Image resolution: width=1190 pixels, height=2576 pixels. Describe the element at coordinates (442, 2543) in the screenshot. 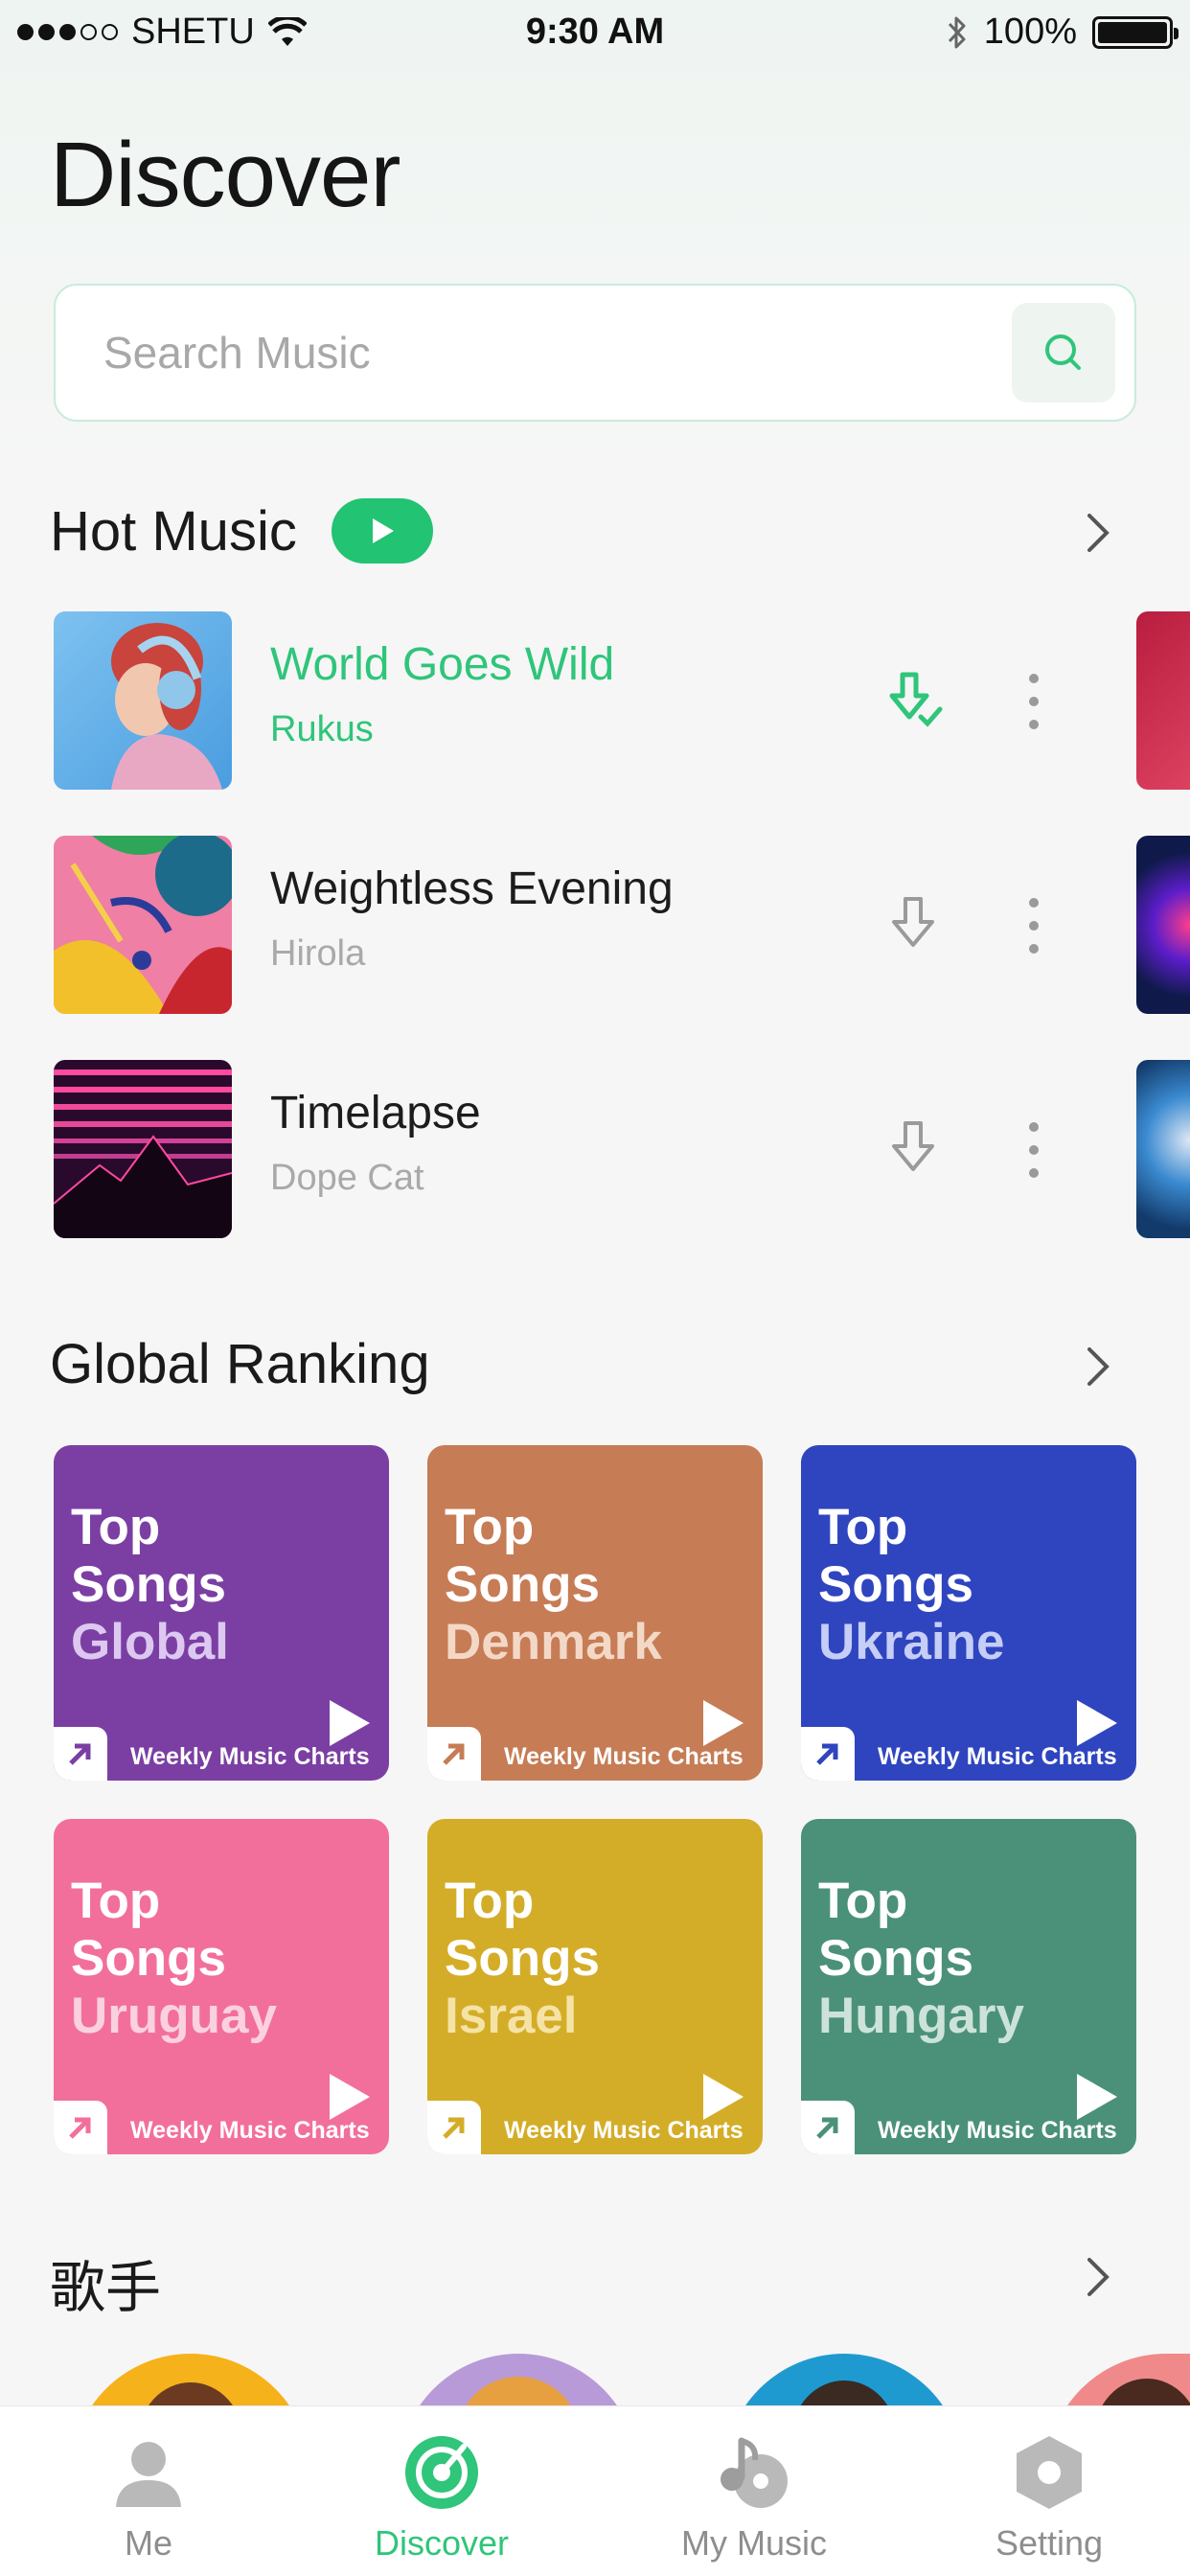

I see `tab-label: Discover` at that location.